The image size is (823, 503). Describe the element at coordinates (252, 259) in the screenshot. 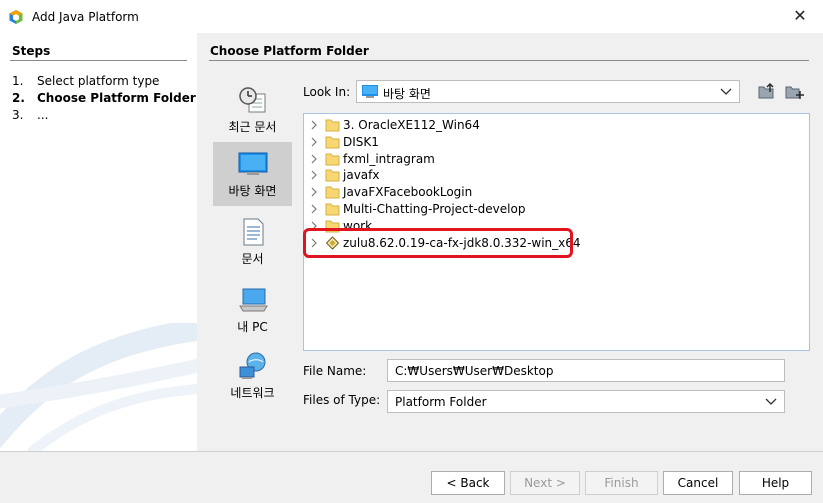

I see `places-label: 문서` at that location.